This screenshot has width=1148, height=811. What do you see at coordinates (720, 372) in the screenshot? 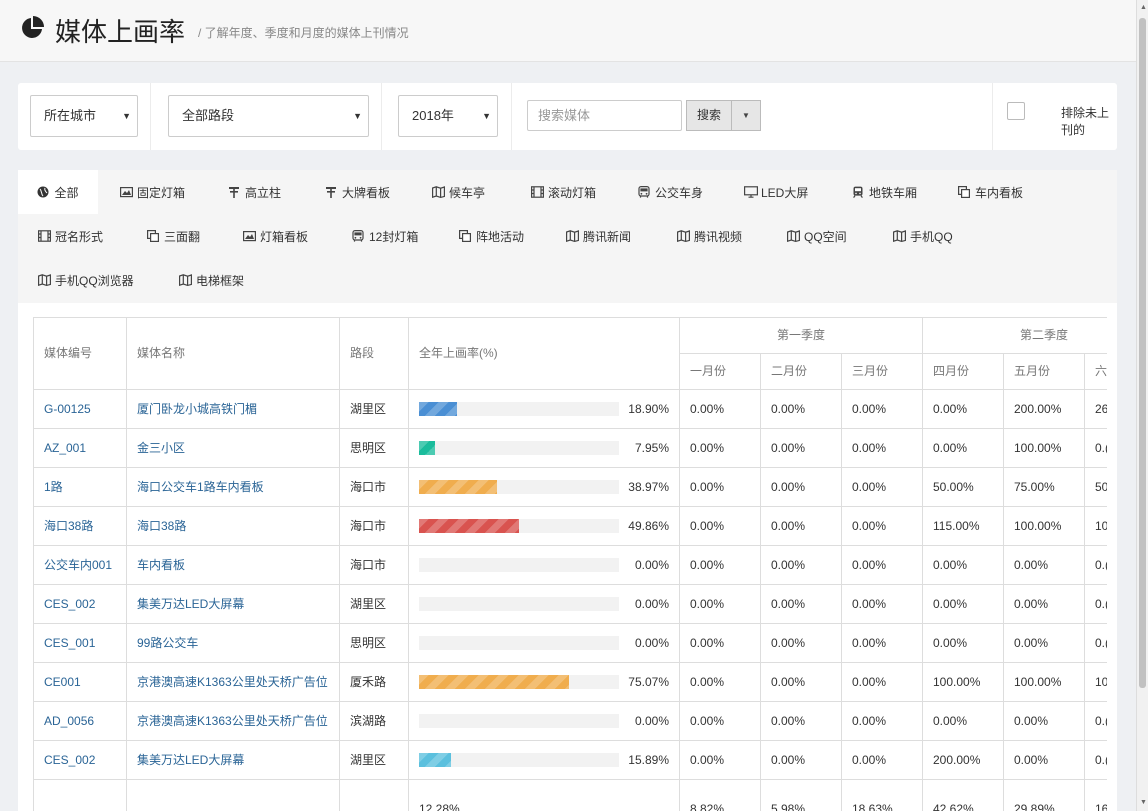
I see `header-month: 一月份` at bounding box center [720, 372].